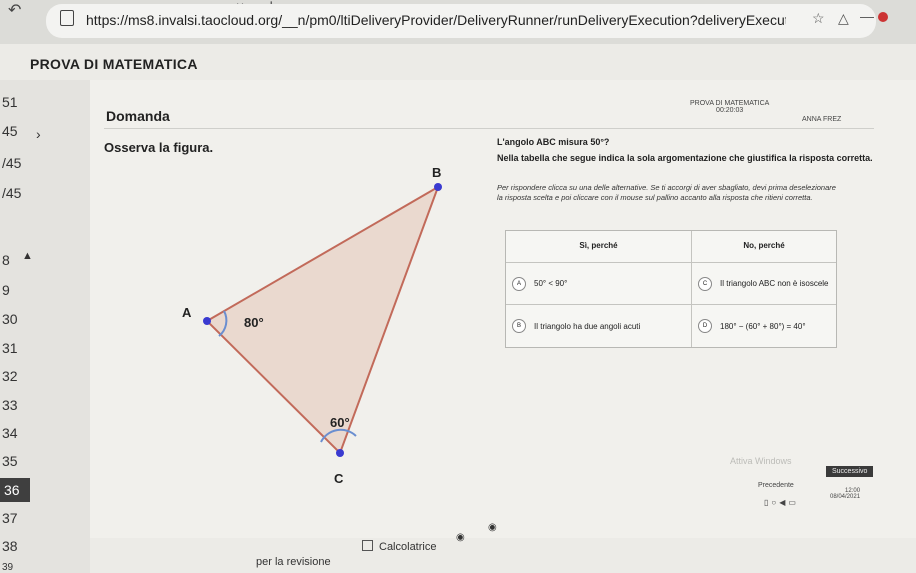 The width and height of the screenshot is (916, 573). What do you see at coordinates (867, 16) in the screenshot?
I see `menu-icon: —` at bounding box center [867, 16].